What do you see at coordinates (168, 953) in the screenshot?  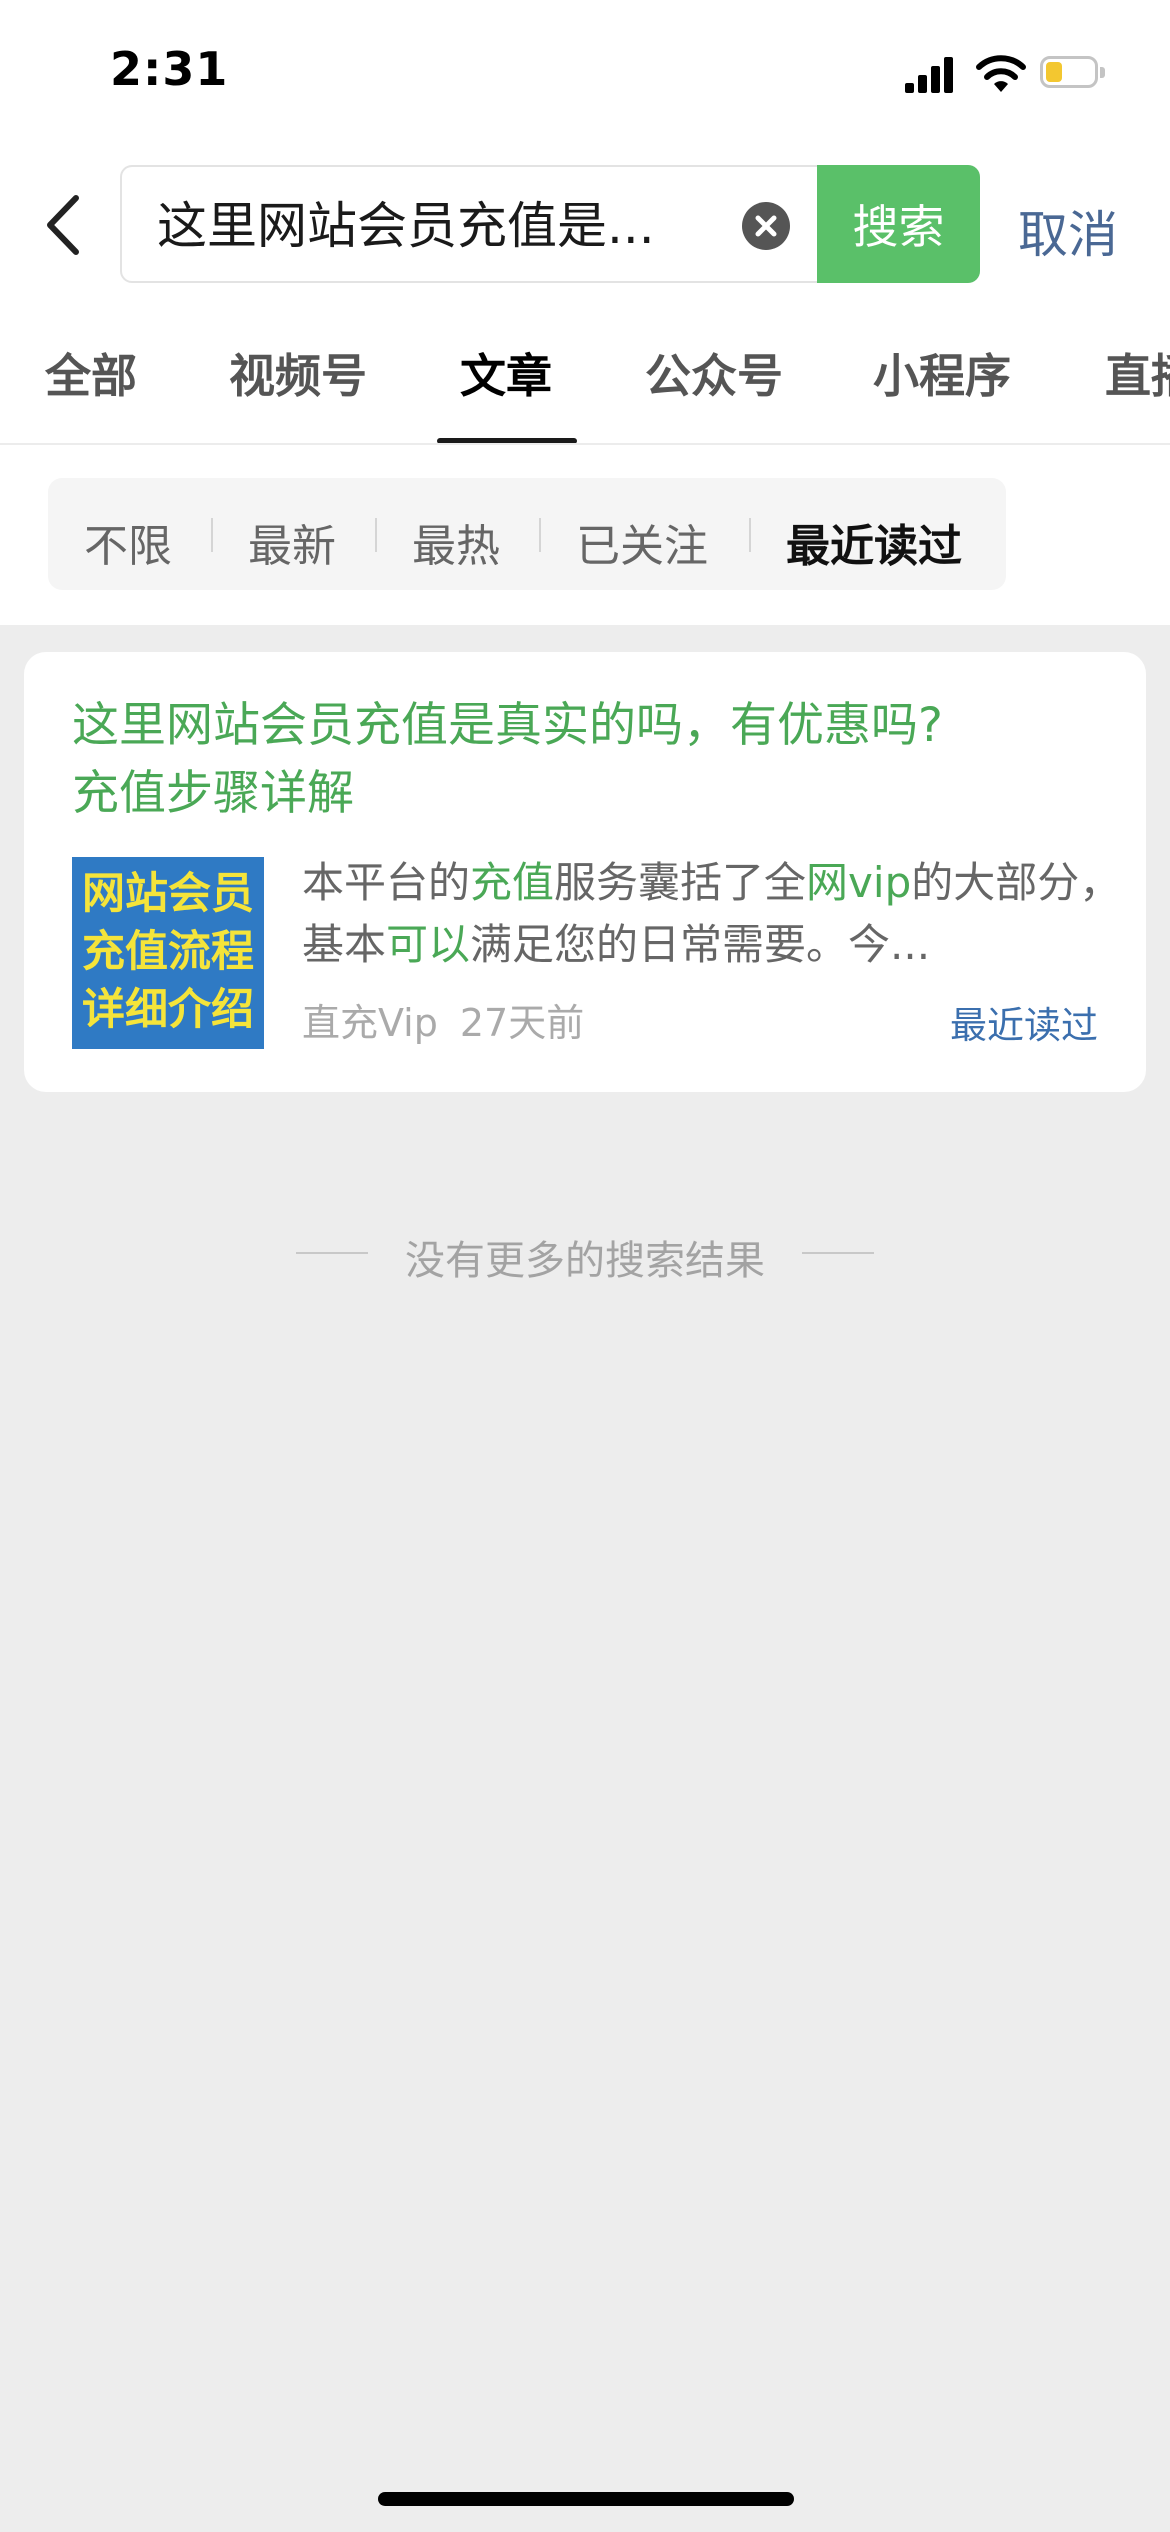 I see `result-thumbnail: 网站会员 充值流程 详细介绍` at bounding box center [168, 953].